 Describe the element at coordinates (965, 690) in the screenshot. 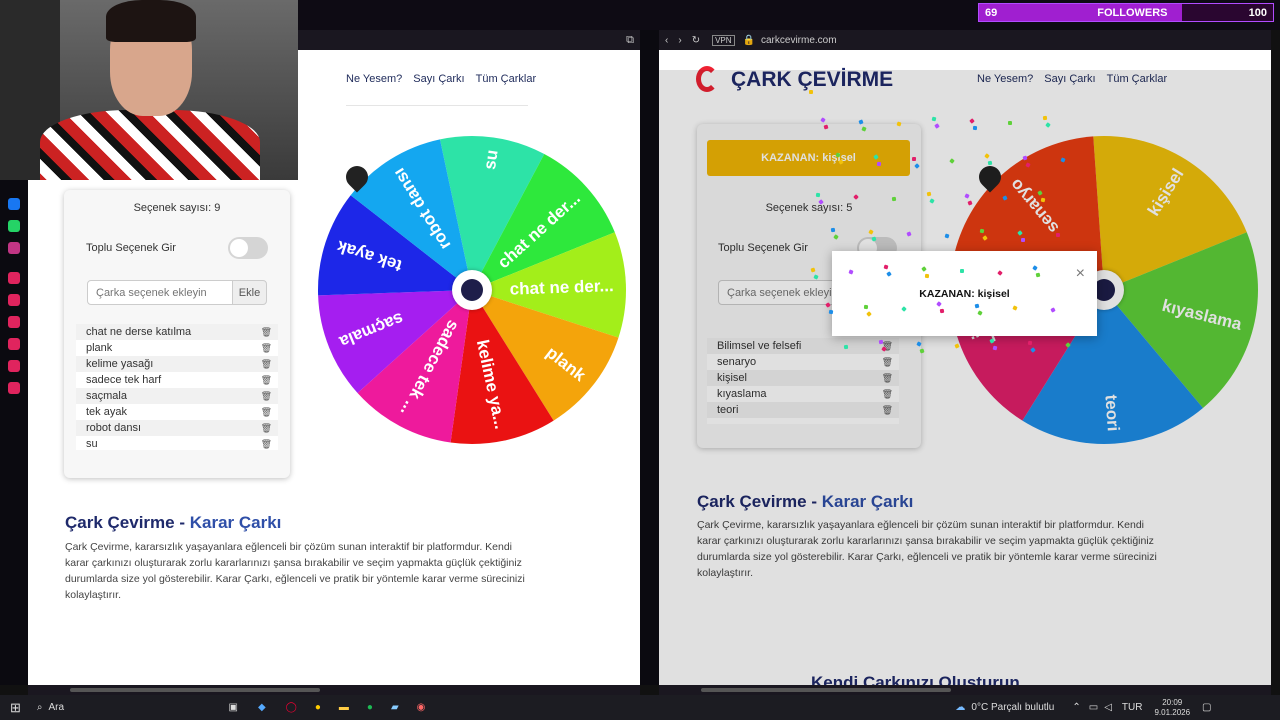

I see `right-horizontal-scrollbar` at that location.